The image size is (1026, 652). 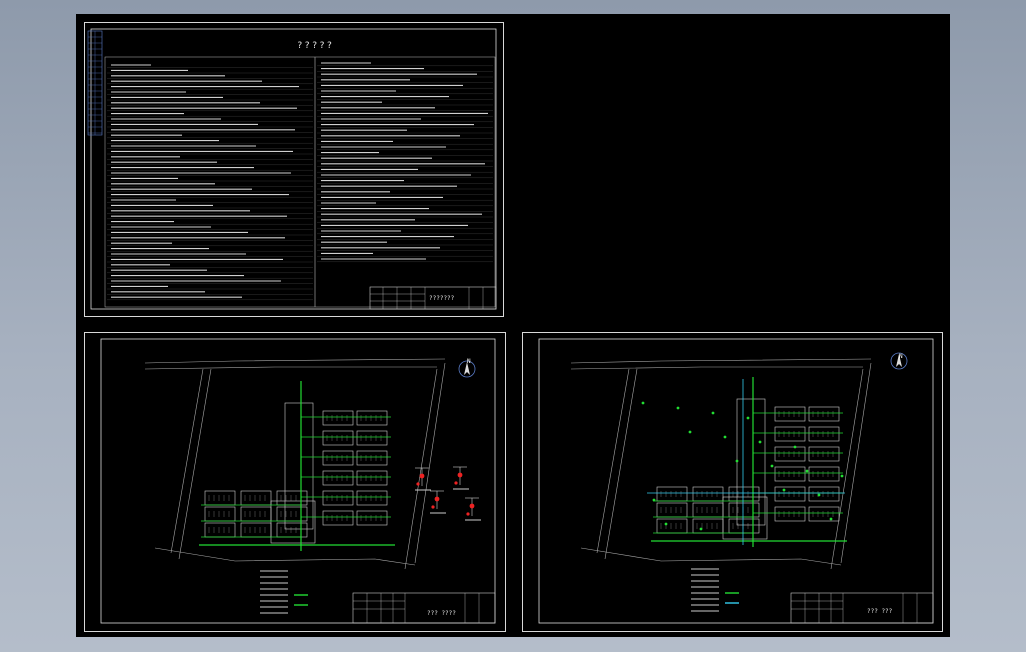 What do you see at coordinates (441, 613) in the screenshot?
I see `plan-1-title-block-name: ??? ????` at bounding box center [441, 613].